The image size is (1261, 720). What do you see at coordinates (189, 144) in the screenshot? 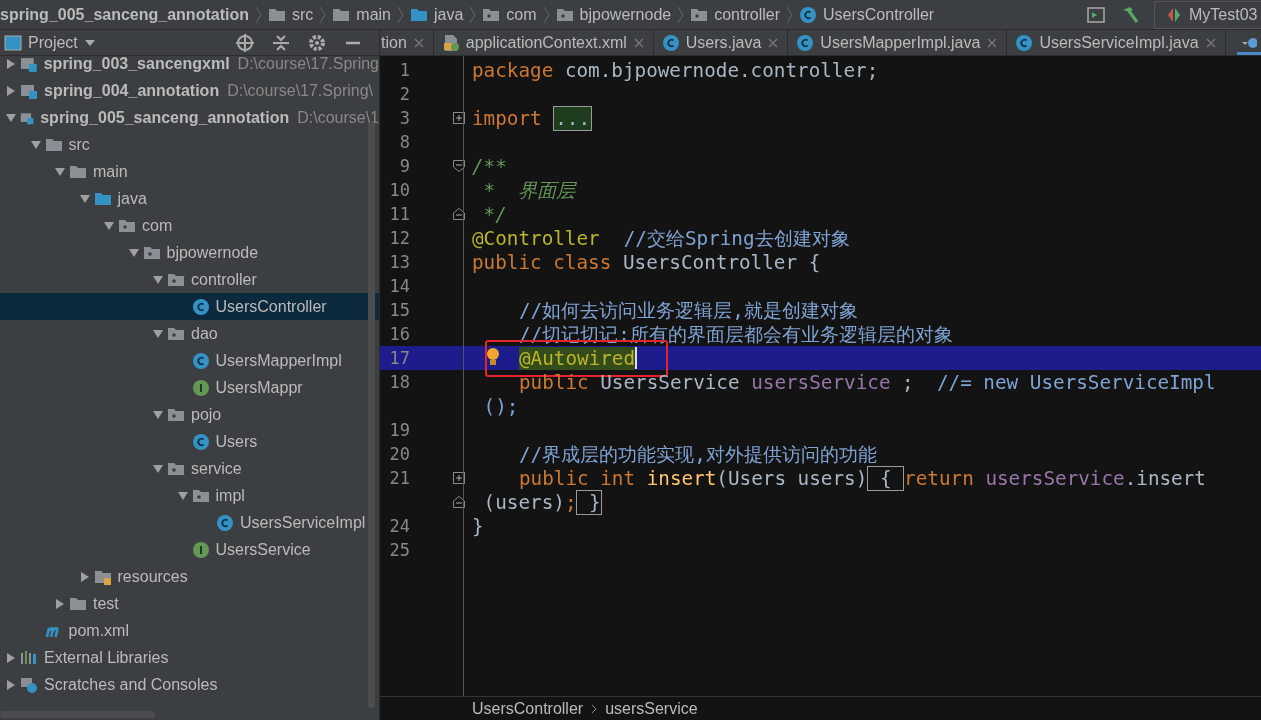
I see `tree-item: src` at bounding box center [189, 144].